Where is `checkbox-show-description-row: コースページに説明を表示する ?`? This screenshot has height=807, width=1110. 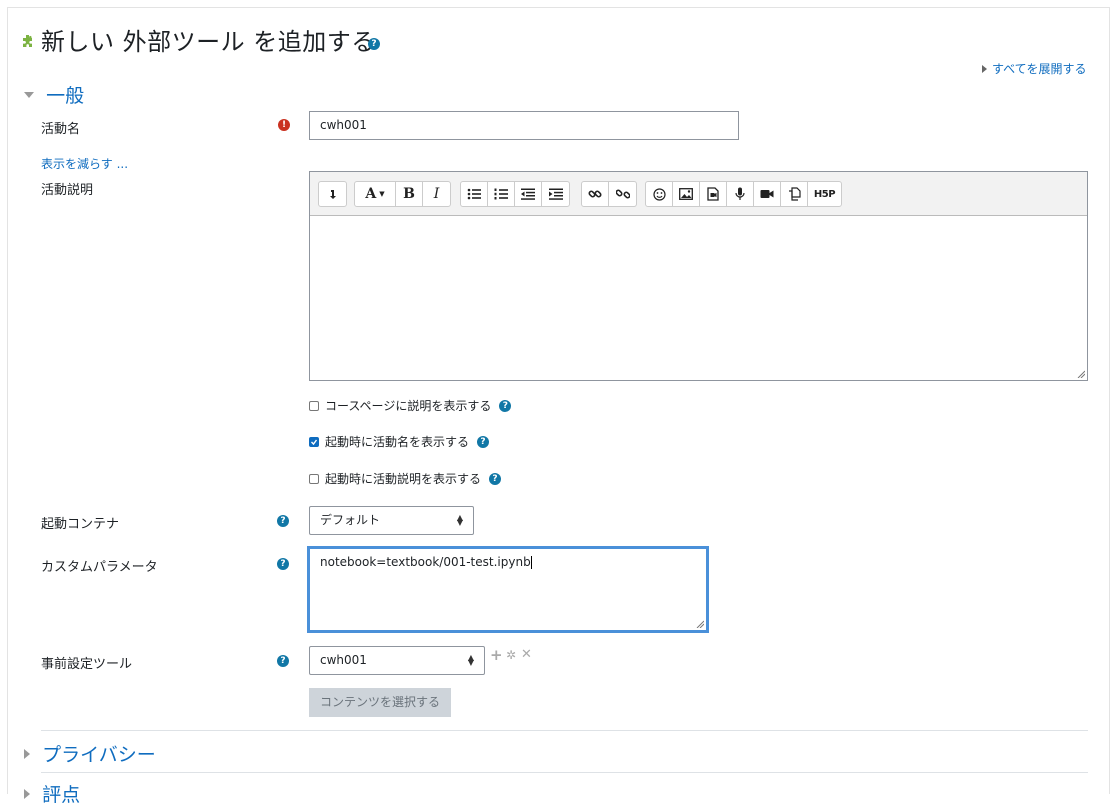 checkbox-show-description-row: コースページに説明を表示する ? is located at coordinates (410, 405).